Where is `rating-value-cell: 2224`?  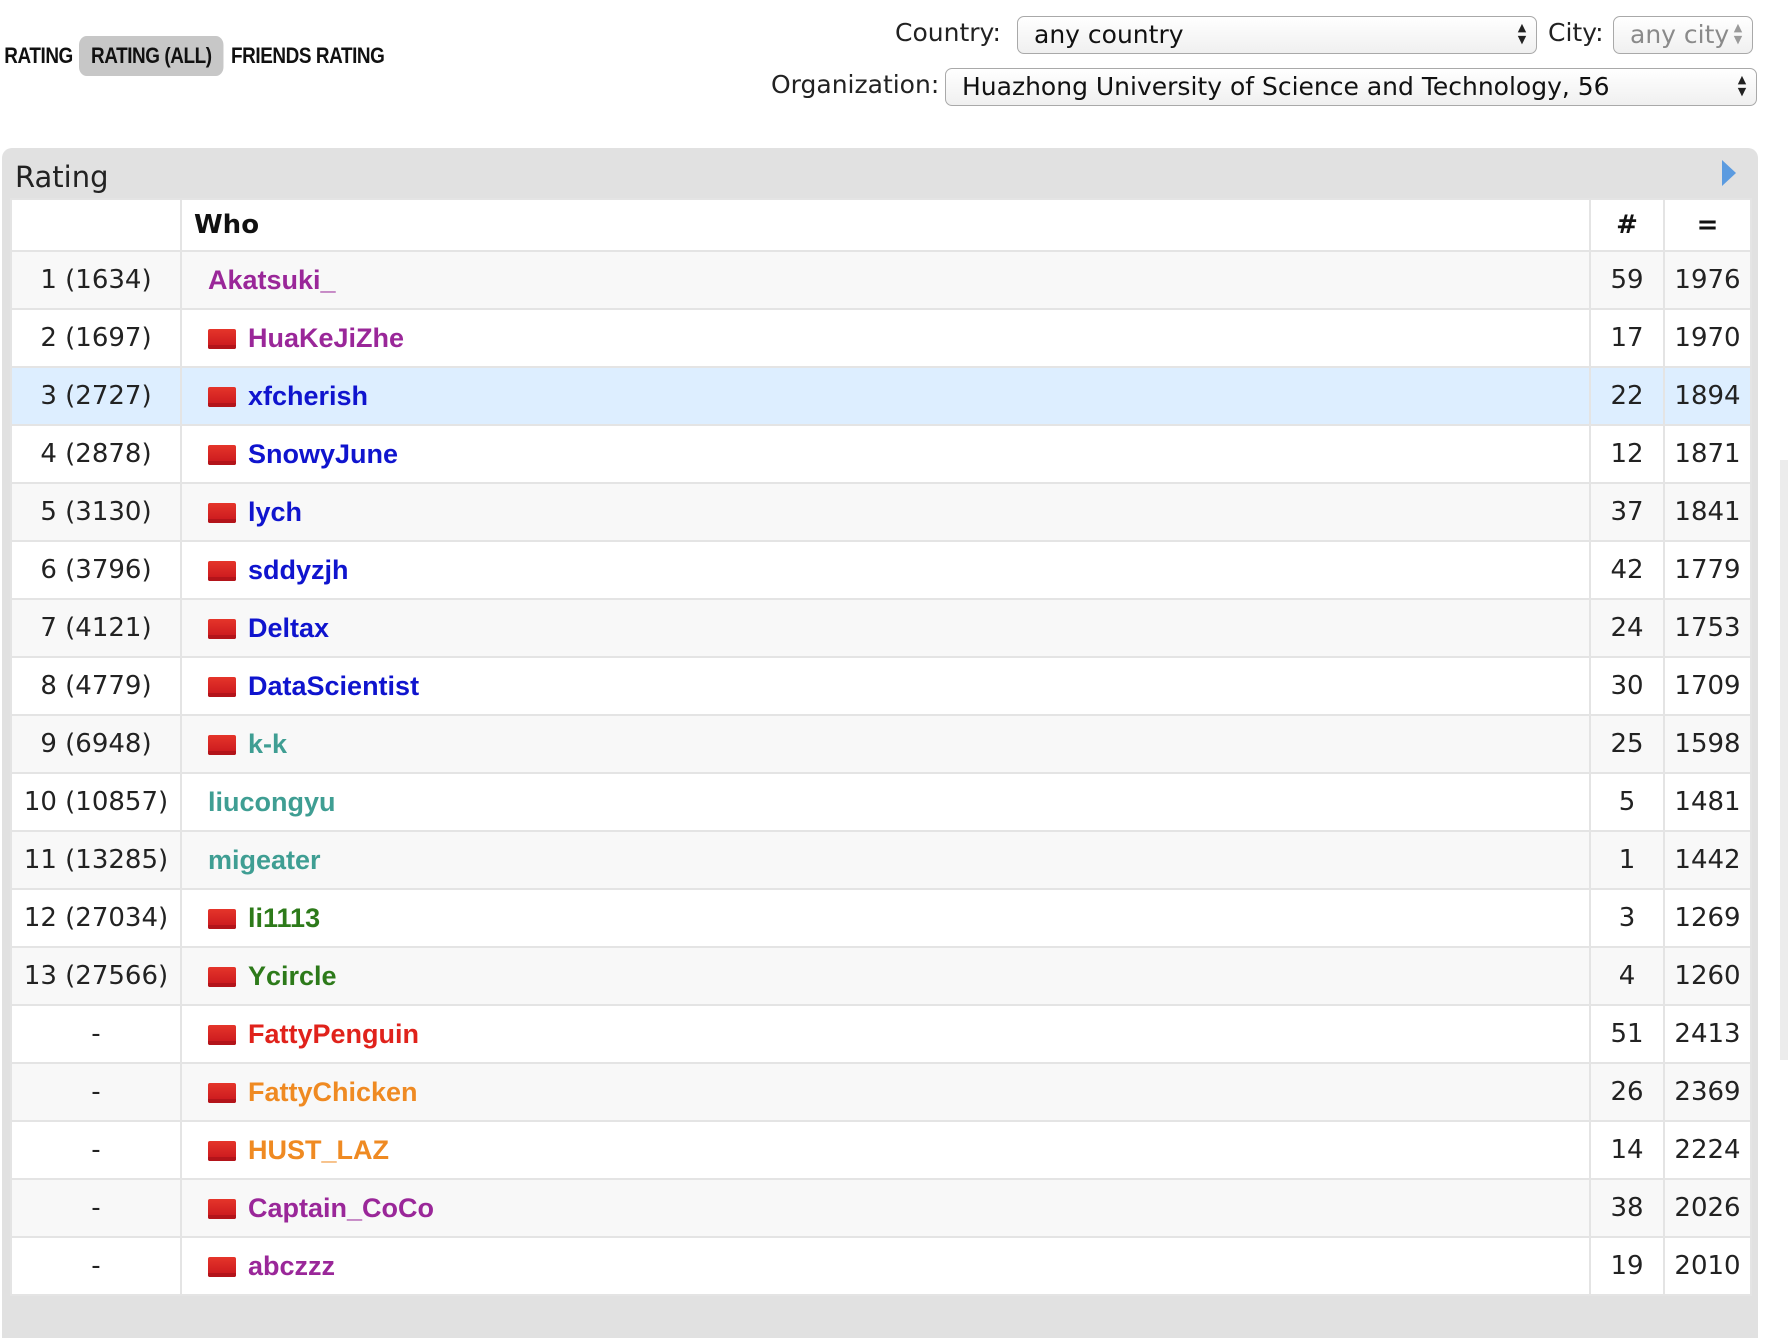 rating-value-cell: 2224 is located at coordinates (1707, 1150).